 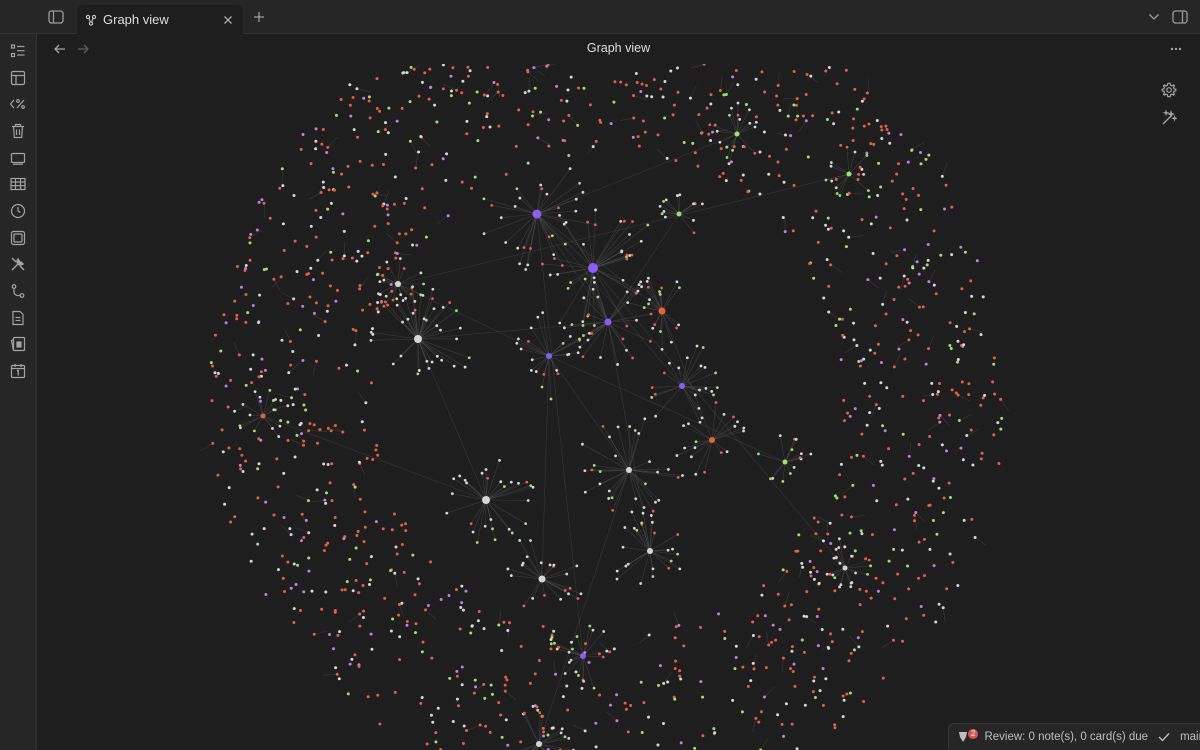 I want to click on graph-hub-node, so click(x=263, y=416).